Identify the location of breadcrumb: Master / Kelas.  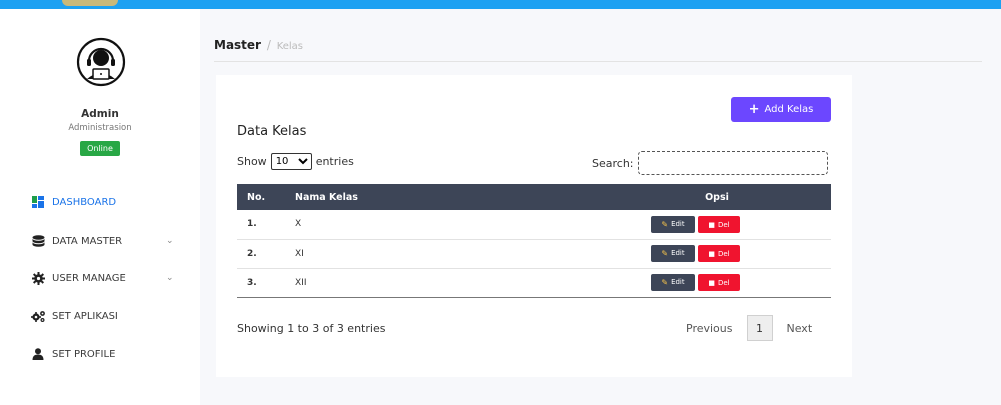
(258, 45).